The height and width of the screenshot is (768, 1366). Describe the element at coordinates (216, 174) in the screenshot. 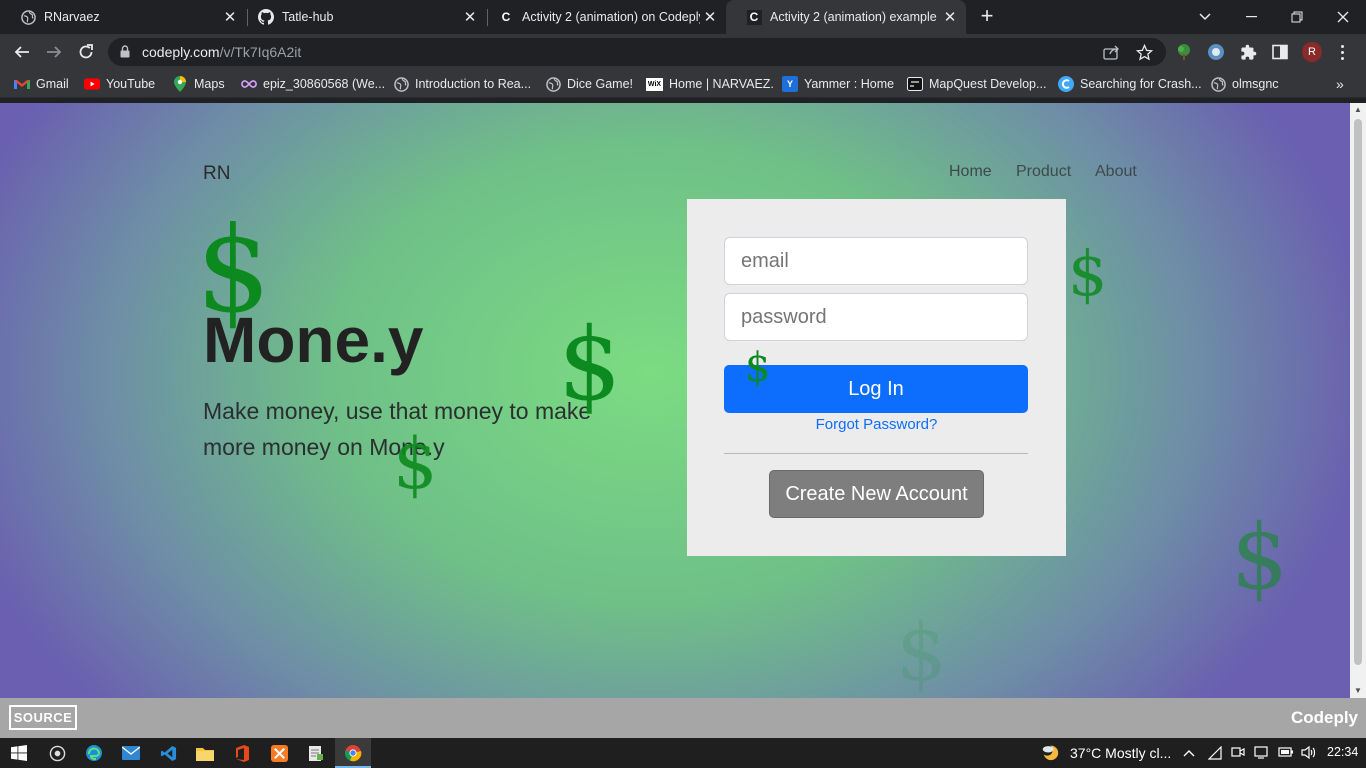

I see `navbar-brand: RN` at that location.